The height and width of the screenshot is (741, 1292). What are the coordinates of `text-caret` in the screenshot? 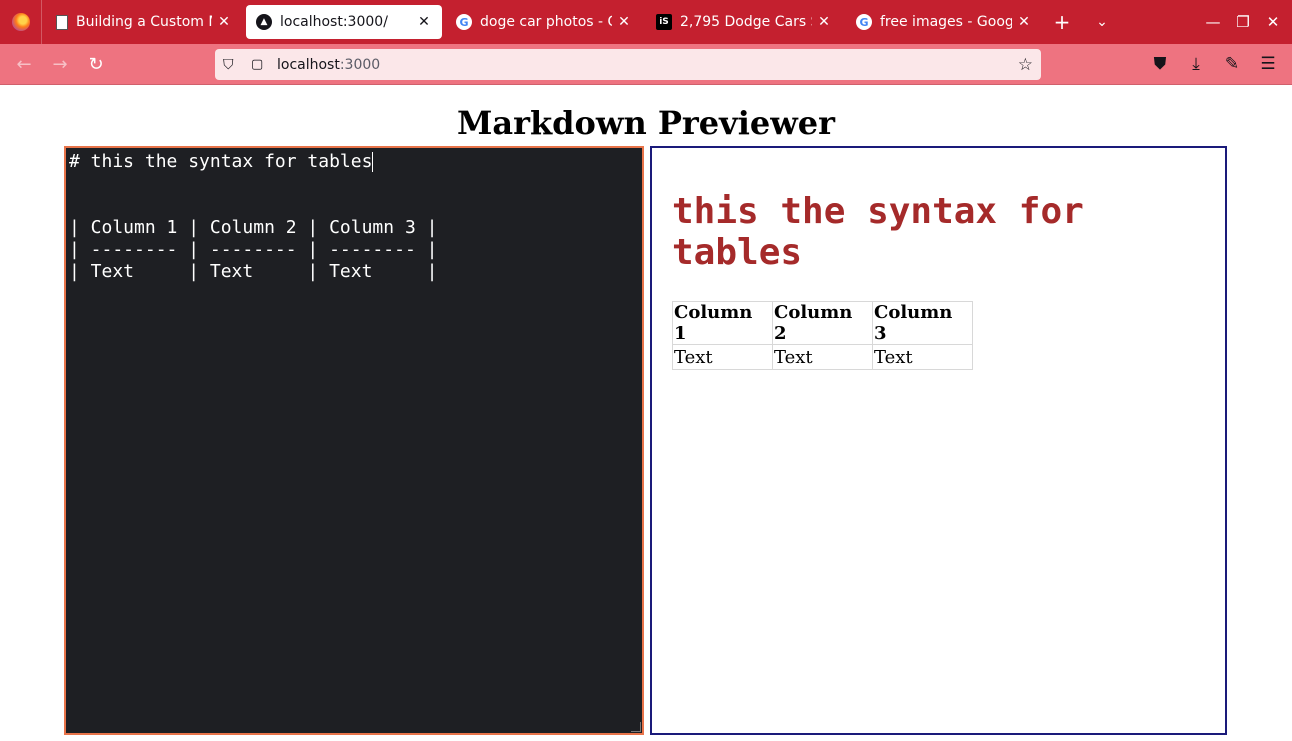 It's located at (373, 162).